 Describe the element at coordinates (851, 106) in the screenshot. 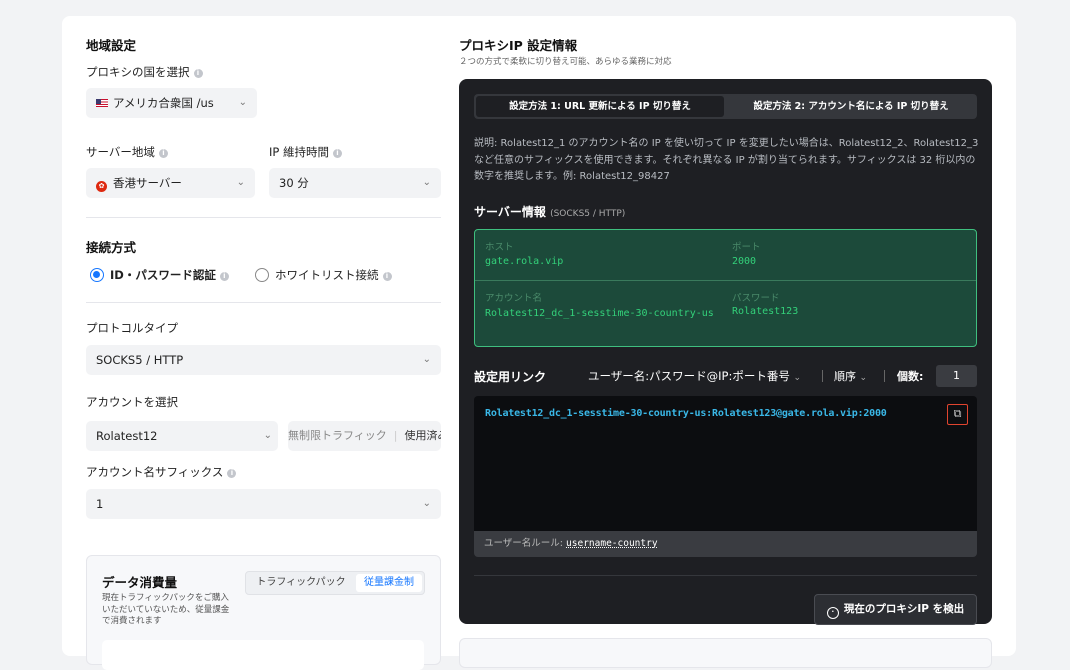

I see `tab-method-2: 設定方法 2: アカウント名による IP 切り替え` at that location.